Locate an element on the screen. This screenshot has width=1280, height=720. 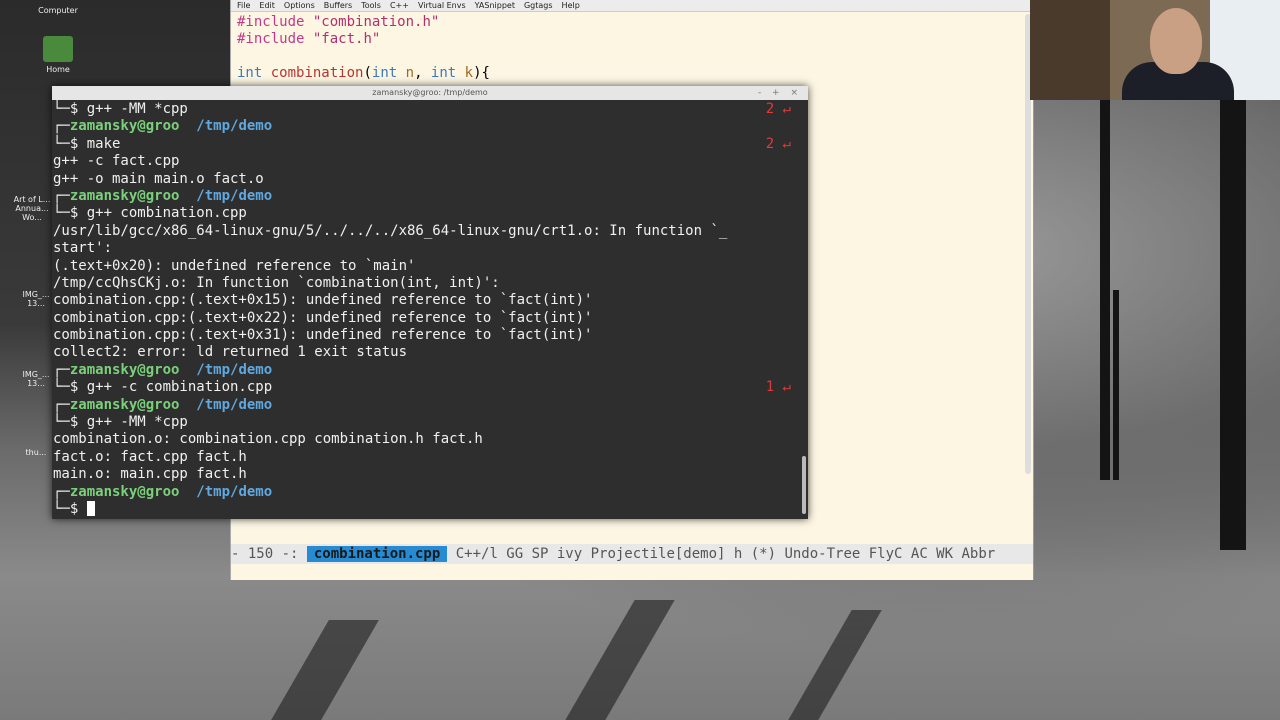
desktop-icon-home: Home is located at coordinates (58, 55).